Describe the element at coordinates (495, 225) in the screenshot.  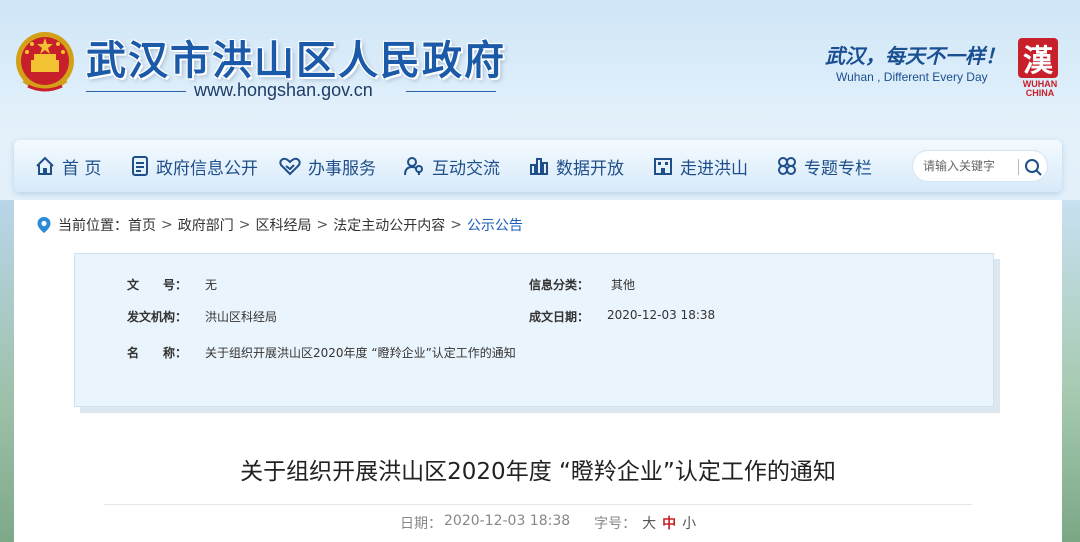
I see `breadcrumb-item-announcements: 公示公告` at that location.